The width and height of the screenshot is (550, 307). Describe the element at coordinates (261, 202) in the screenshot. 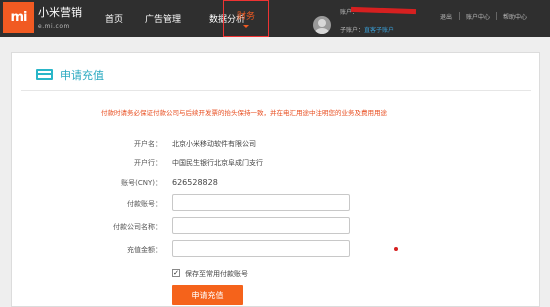

I see `payer-account-input` at that location.